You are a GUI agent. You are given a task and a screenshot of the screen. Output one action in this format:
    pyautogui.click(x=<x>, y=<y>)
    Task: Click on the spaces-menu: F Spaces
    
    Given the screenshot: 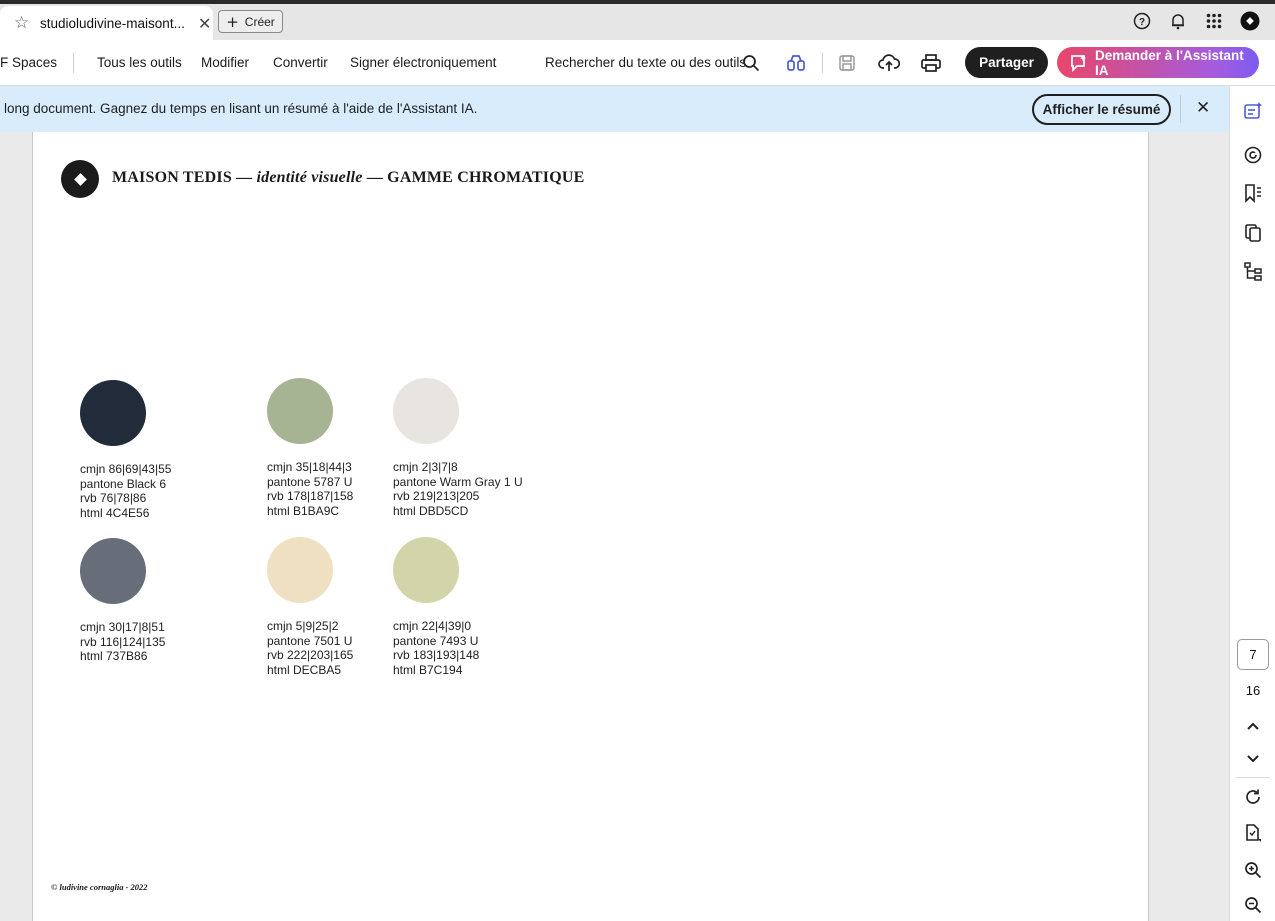 What is the action you would take?
    pyautogui.click(x=28, y=62)
    